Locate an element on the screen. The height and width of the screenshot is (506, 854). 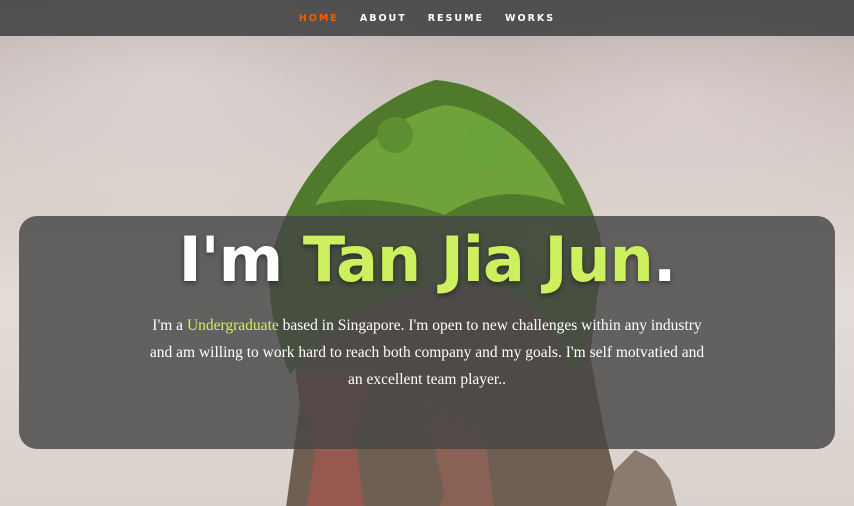
main-navbar: HOME ABOUT RESUME WORKS is located at coordinates (427, 18).